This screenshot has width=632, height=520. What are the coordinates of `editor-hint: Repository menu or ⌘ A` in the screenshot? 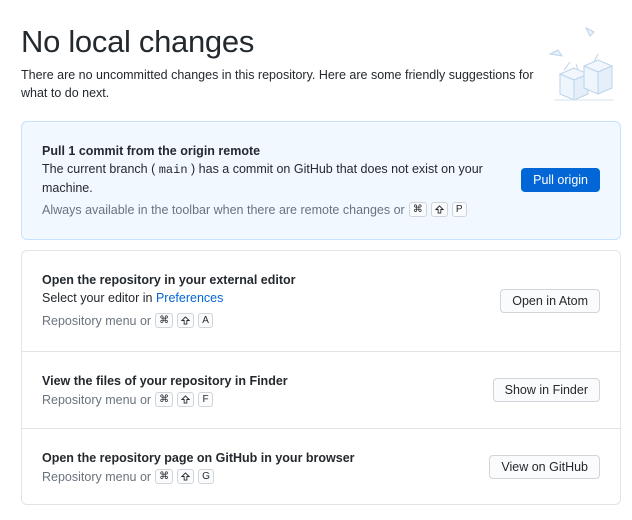 It's located at (128, 320).